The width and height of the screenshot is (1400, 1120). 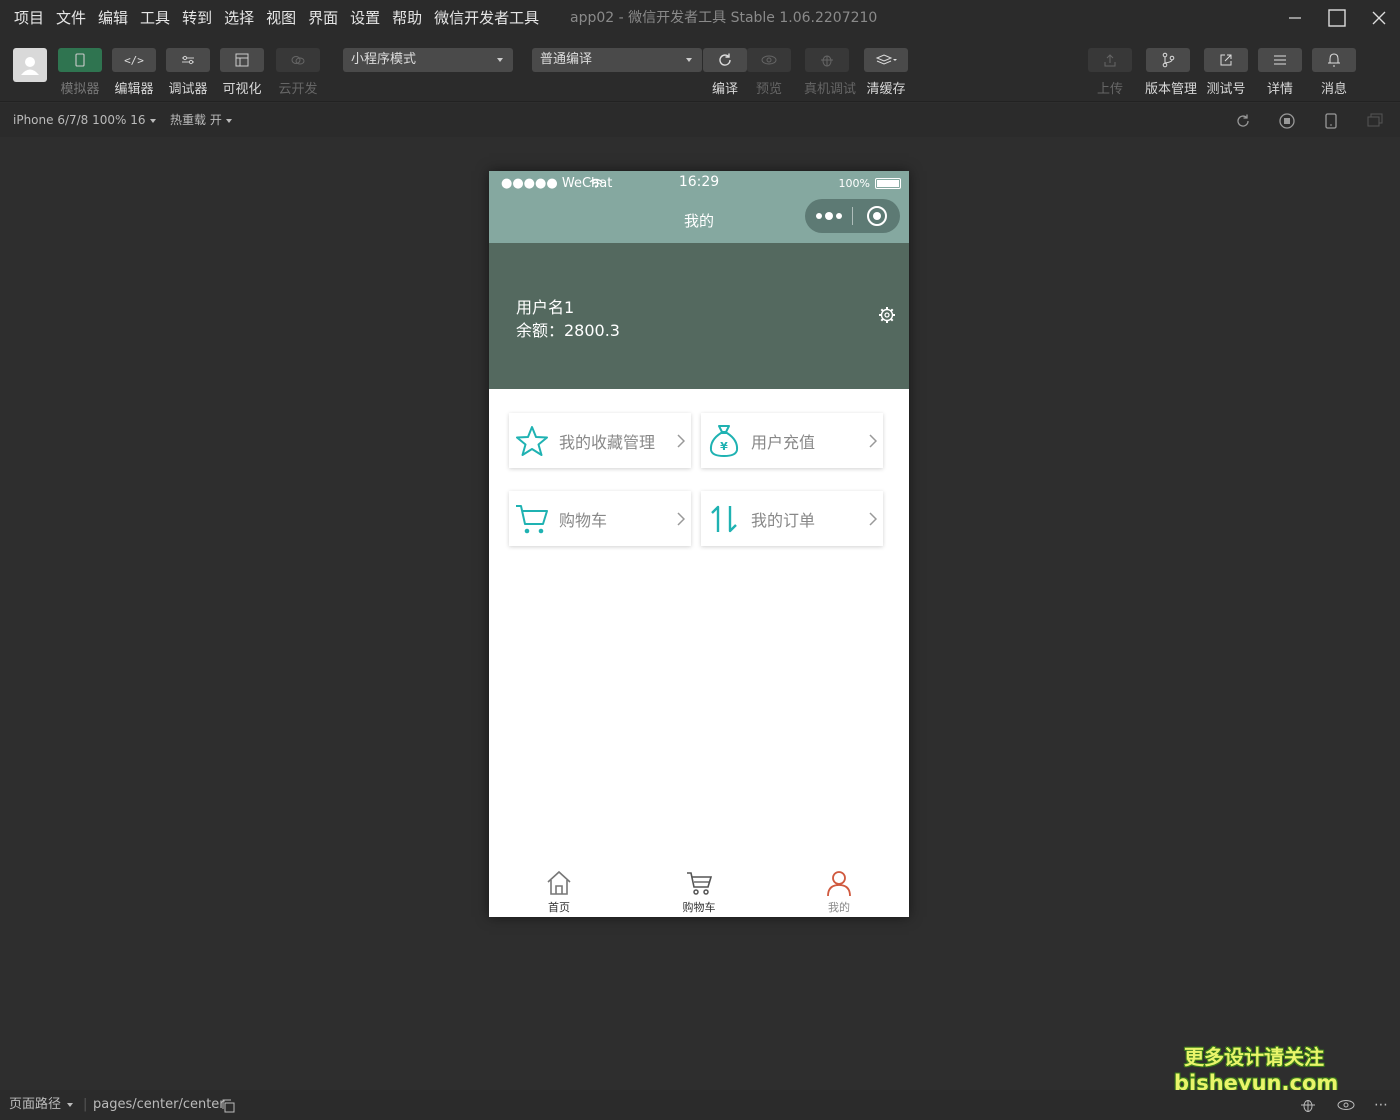 I want to click on close-button, so click(x=1379, y=18).